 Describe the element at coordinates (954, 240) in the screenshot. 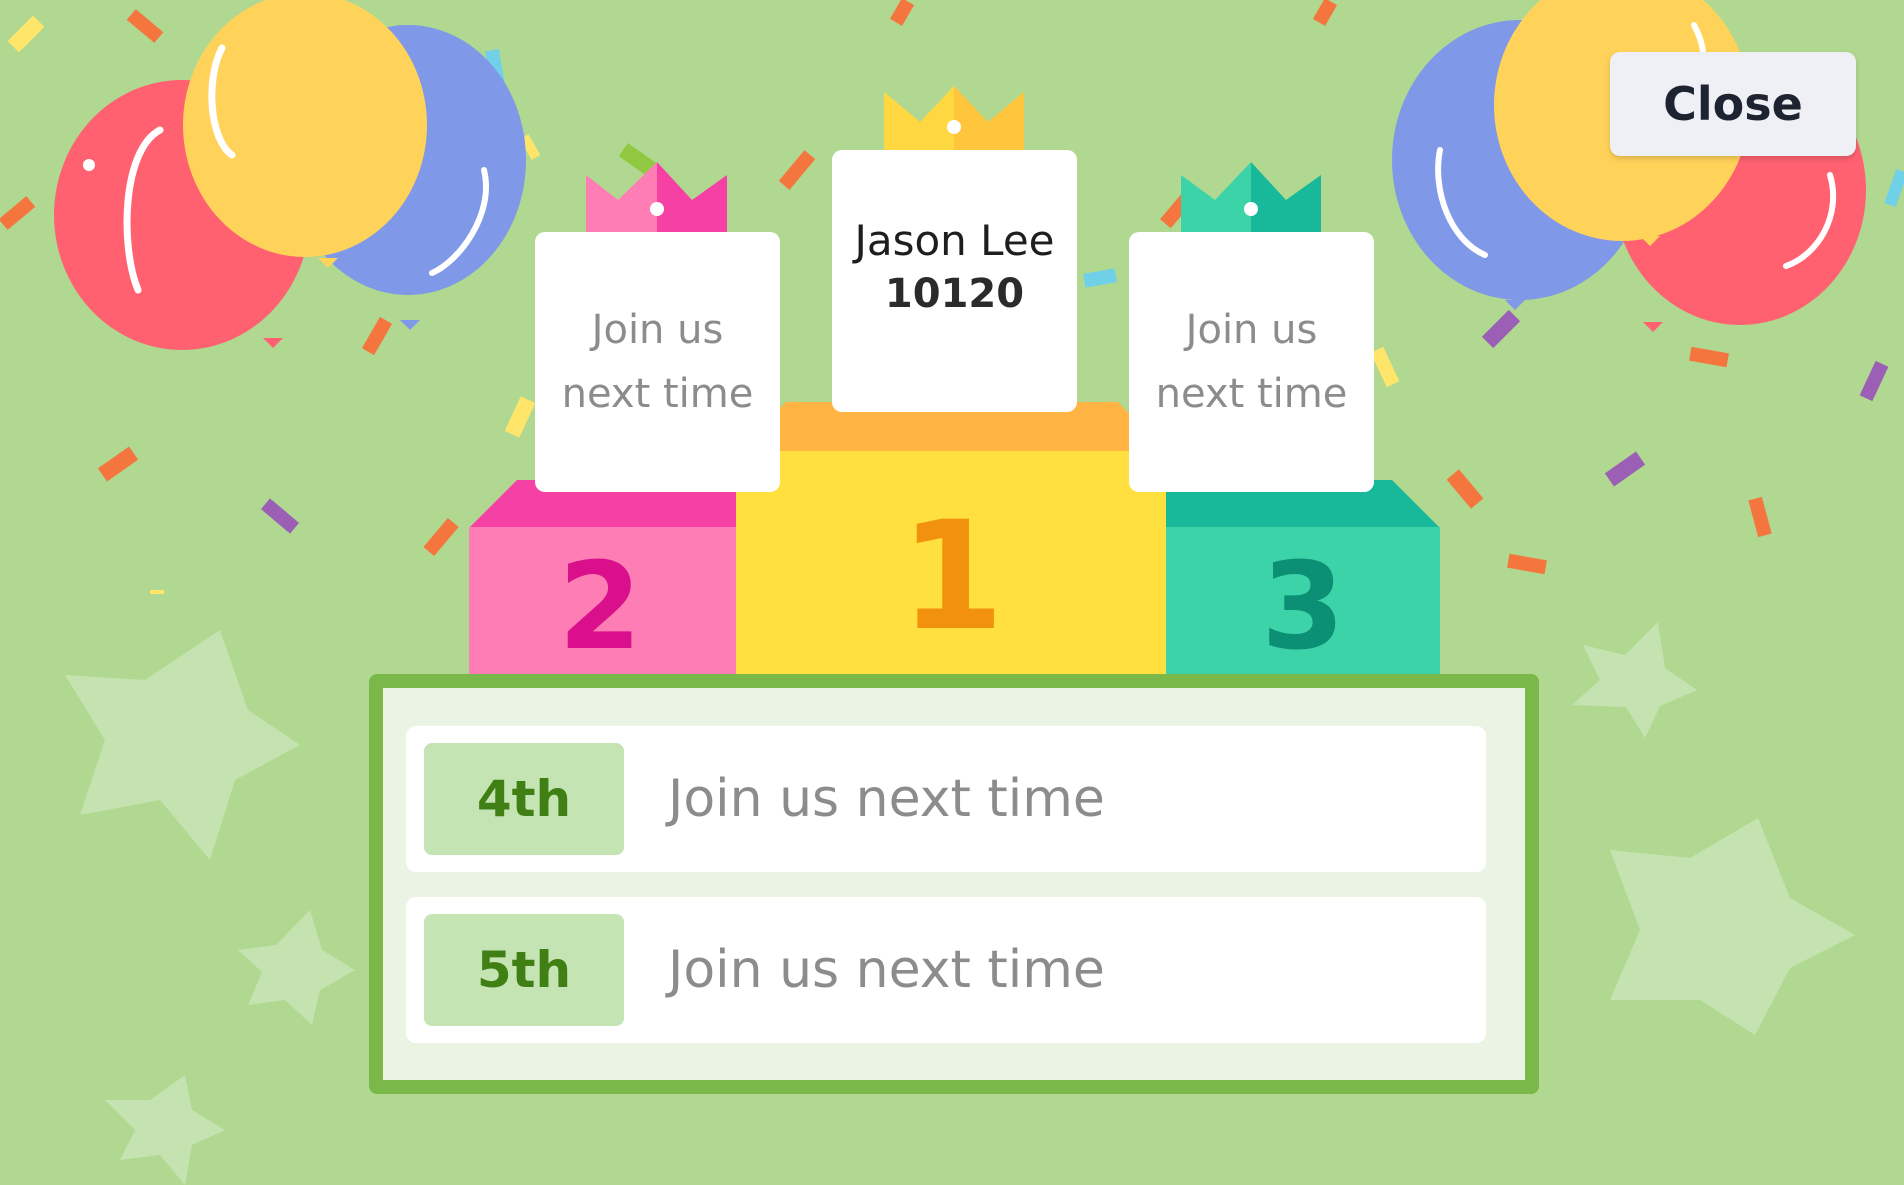

I see `first-place-name: Jason Lee` at that location.